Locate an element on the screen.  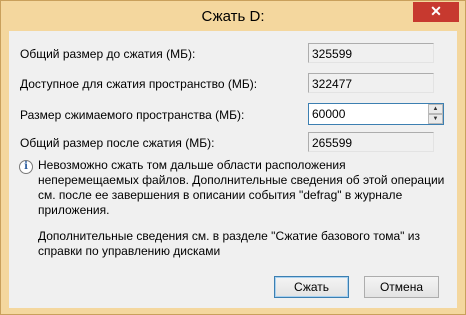
shrink-size-stepper: ▲ ▼ is located at coordinates (376, 114).